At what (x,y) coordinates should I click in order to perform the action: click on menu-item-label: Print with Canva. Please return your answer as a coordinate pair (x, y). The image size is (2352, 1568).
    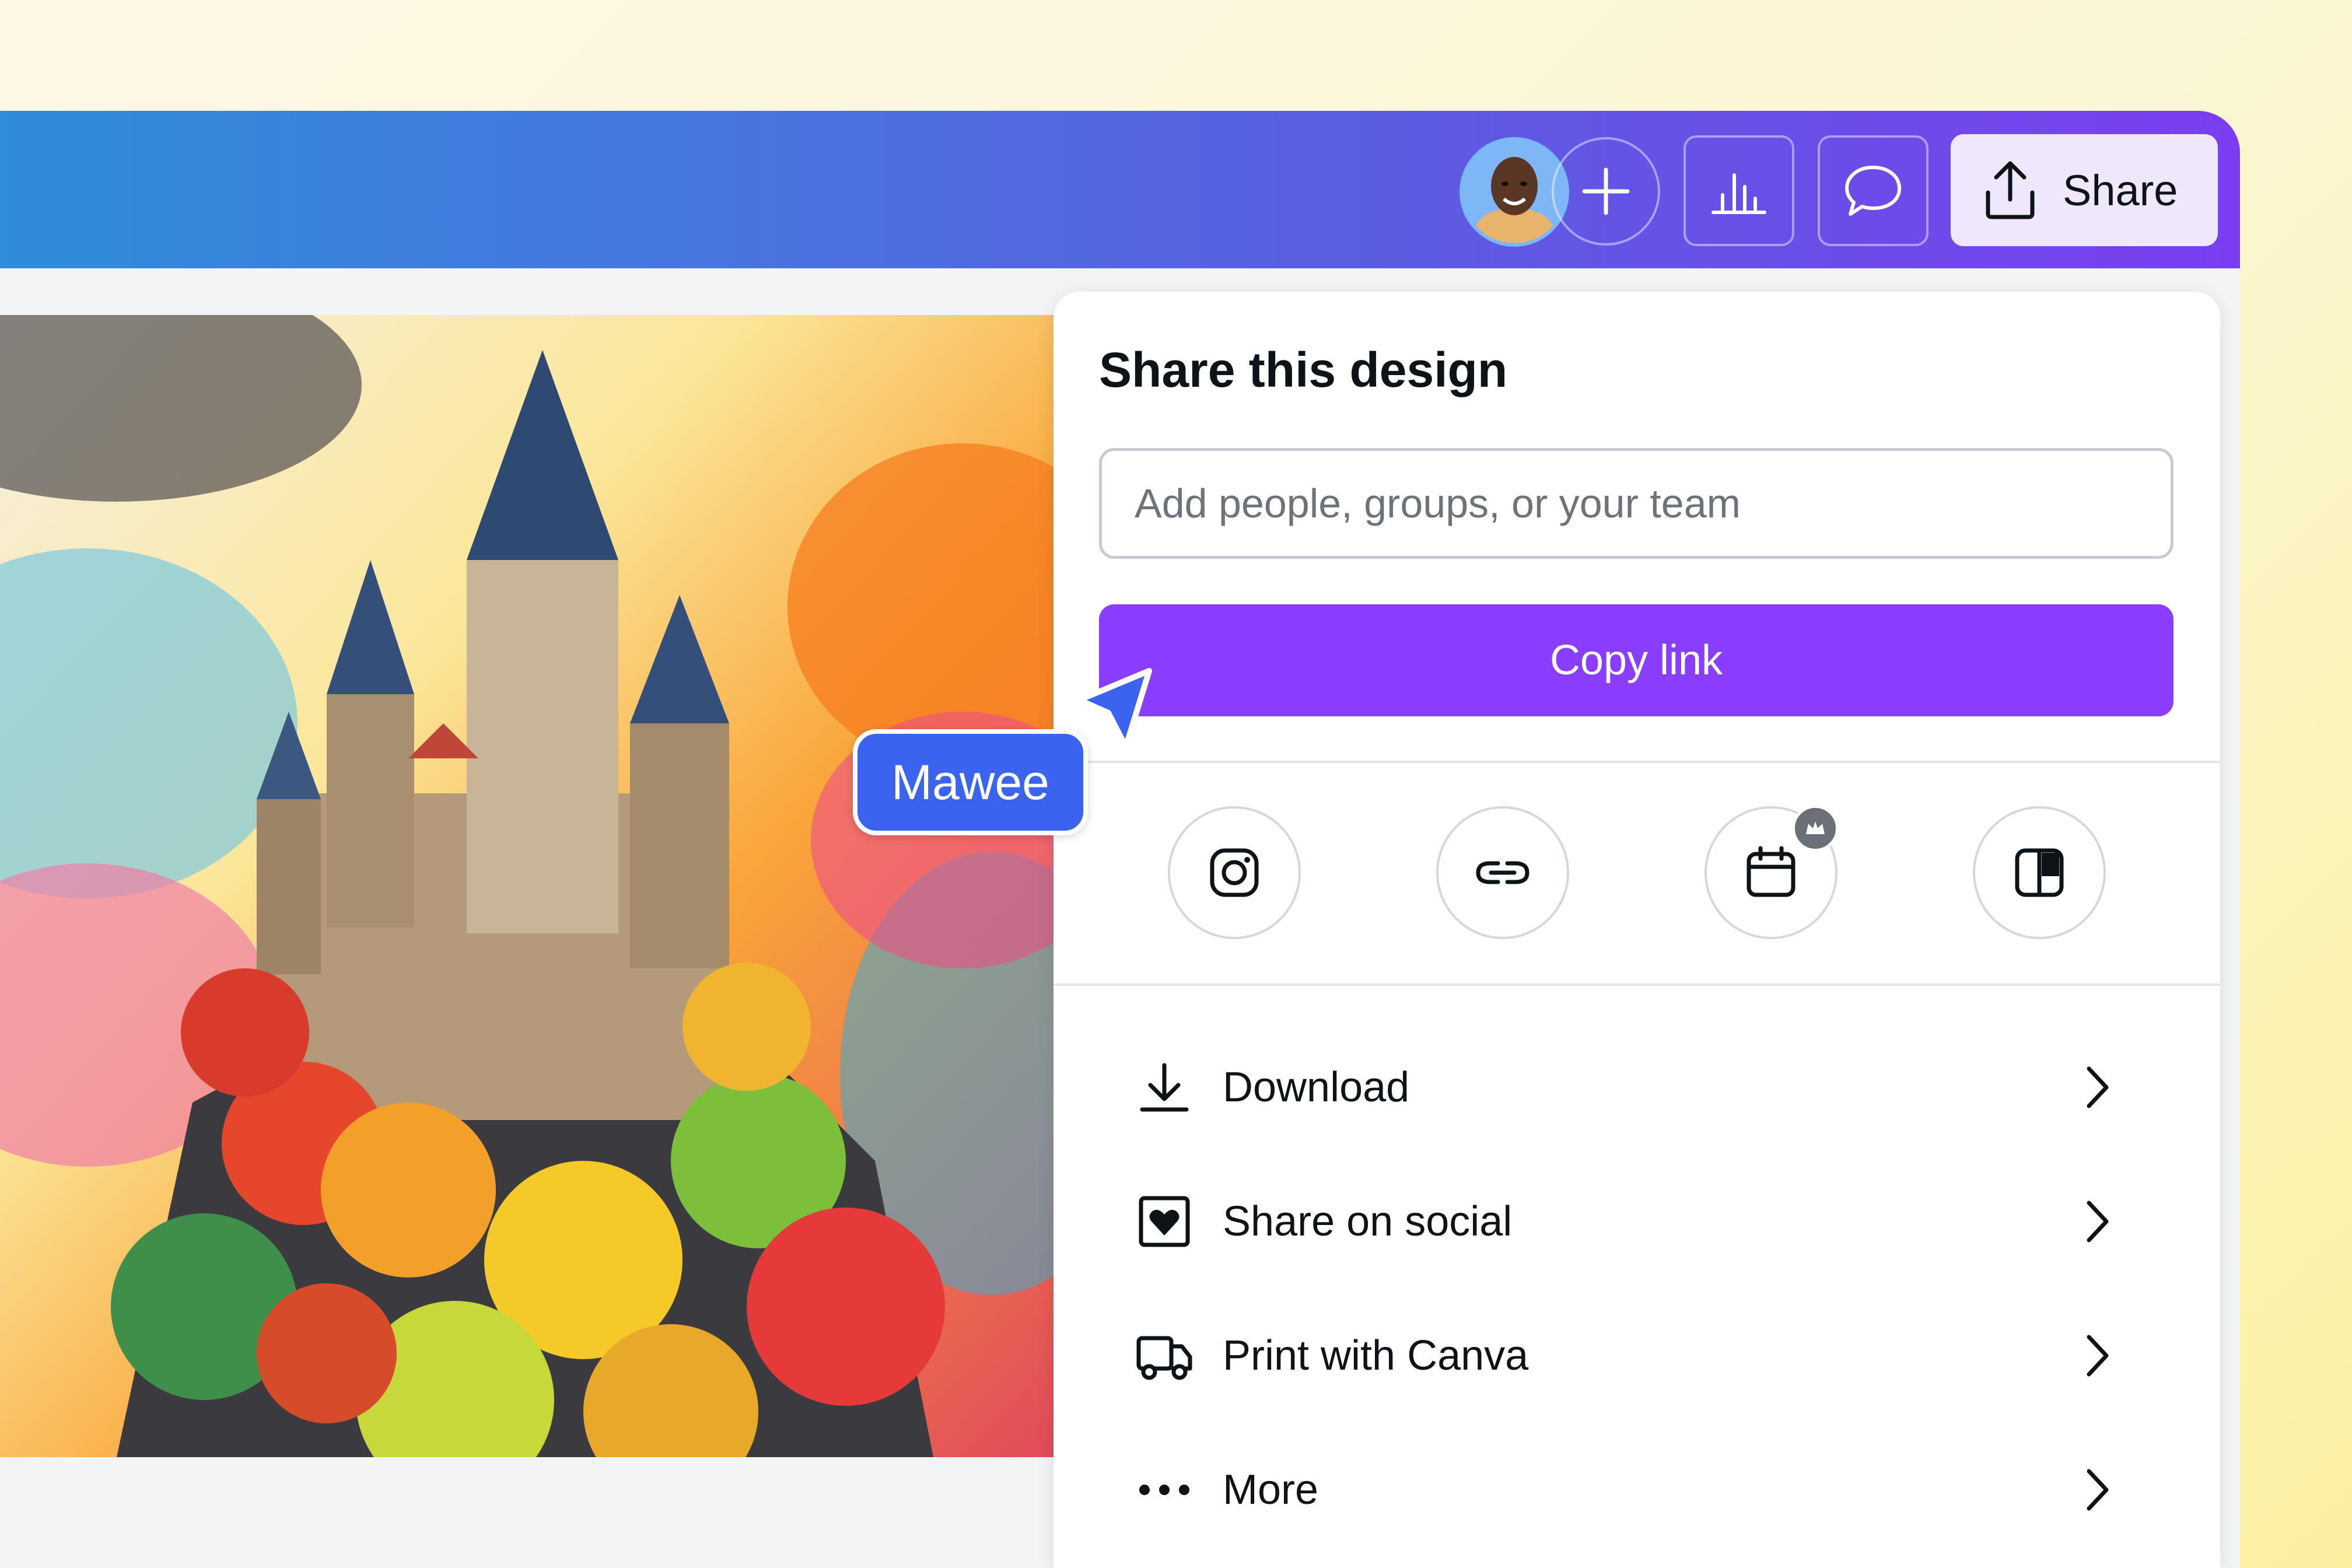
    Looking at the image, I should click on (1376, 1356).